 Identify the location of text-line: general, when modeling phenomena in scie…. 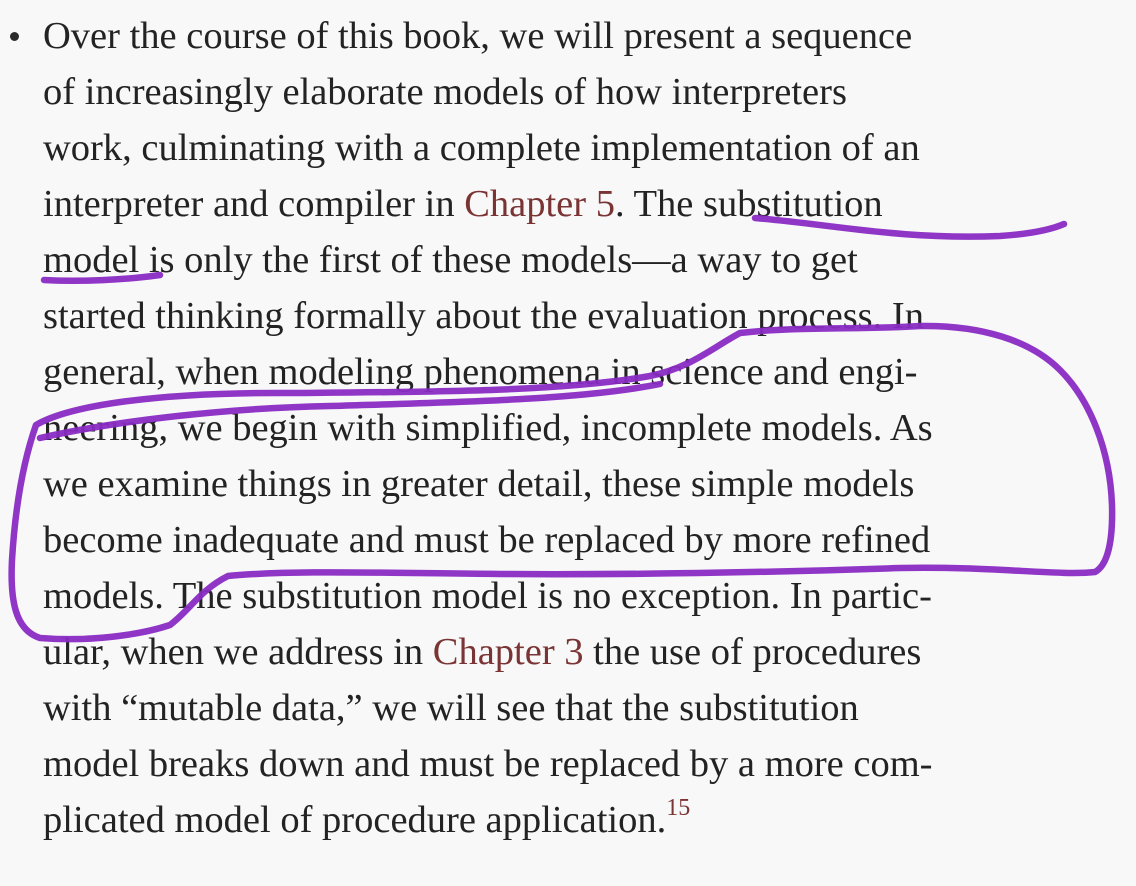
(480, 372).